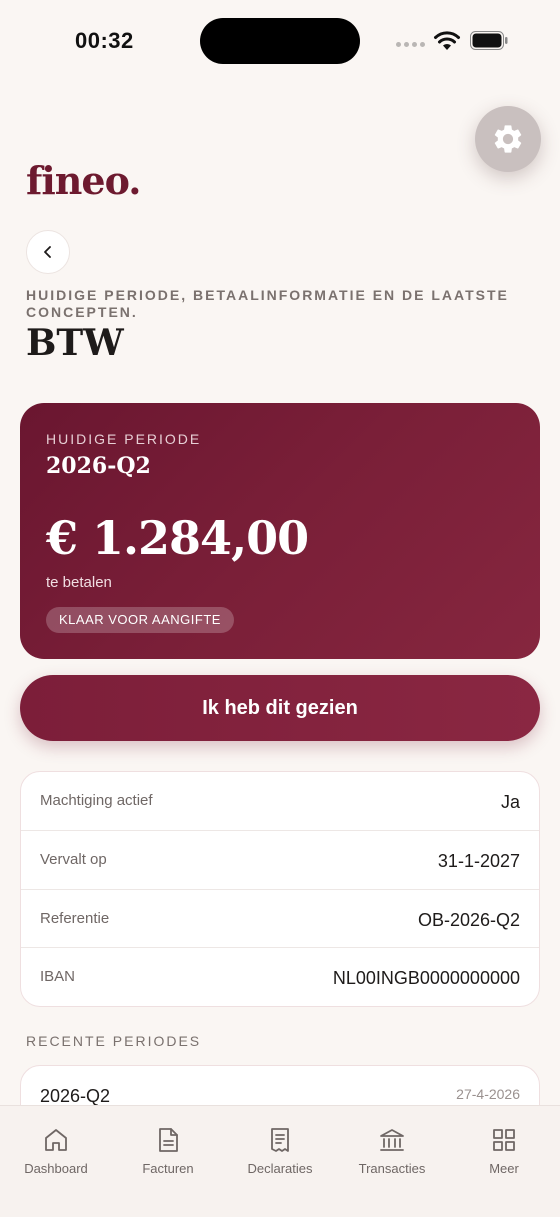  I want to click on detail-value: OB-2026-Q2, so click(468, 919).